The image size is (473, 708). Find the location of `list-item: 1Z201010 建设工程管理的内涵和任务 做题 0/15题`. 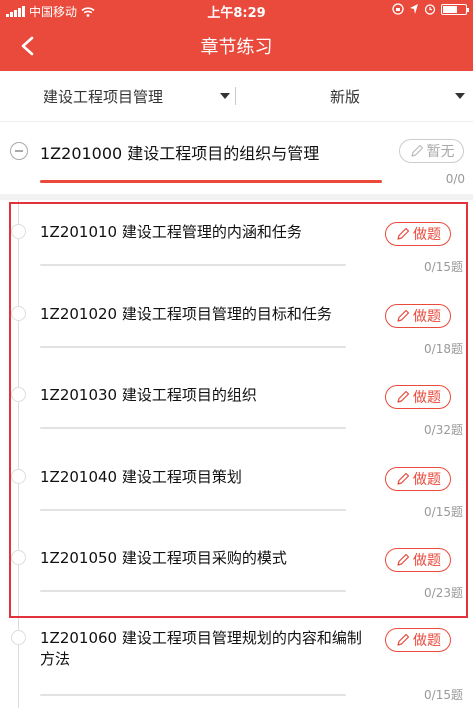

list-item: 1Z201010 建设工程管理的内涵和任务 做题 0/15题 is located at coordinates (236, 241).